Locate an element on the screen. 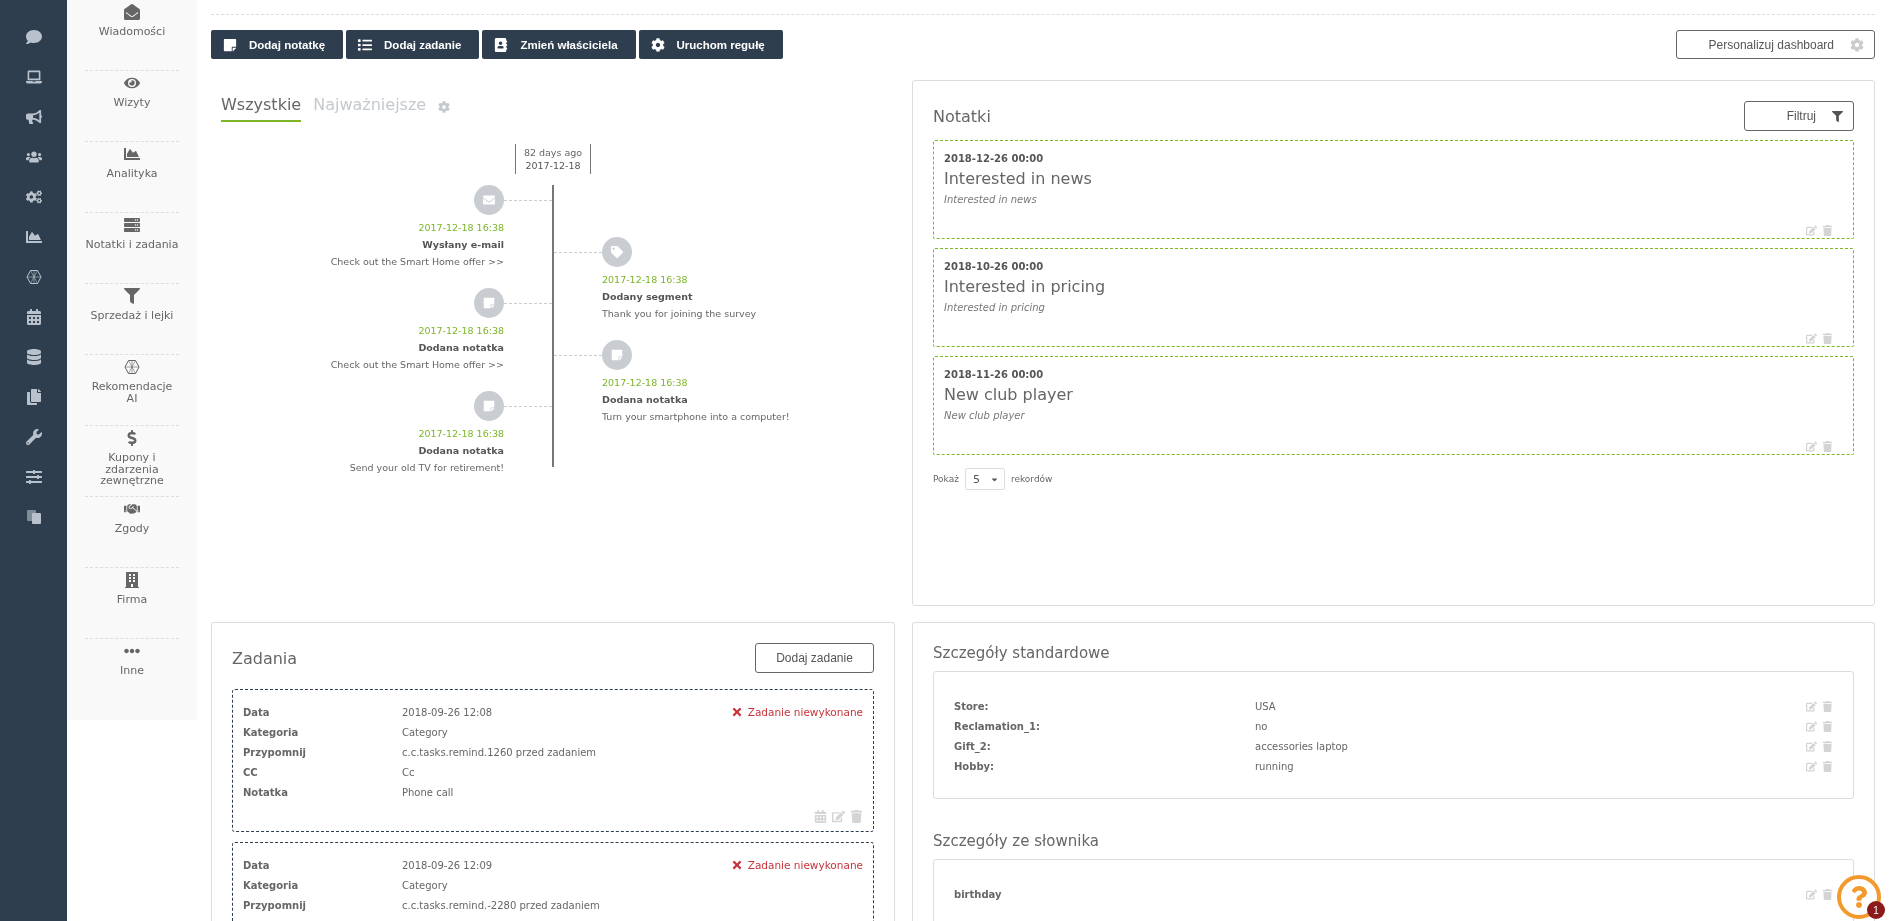 Image resolution: width=1895 pixels, height=921 pixels. note-date: 2018-12-26 00:00 is located at coordinates (994, 158).